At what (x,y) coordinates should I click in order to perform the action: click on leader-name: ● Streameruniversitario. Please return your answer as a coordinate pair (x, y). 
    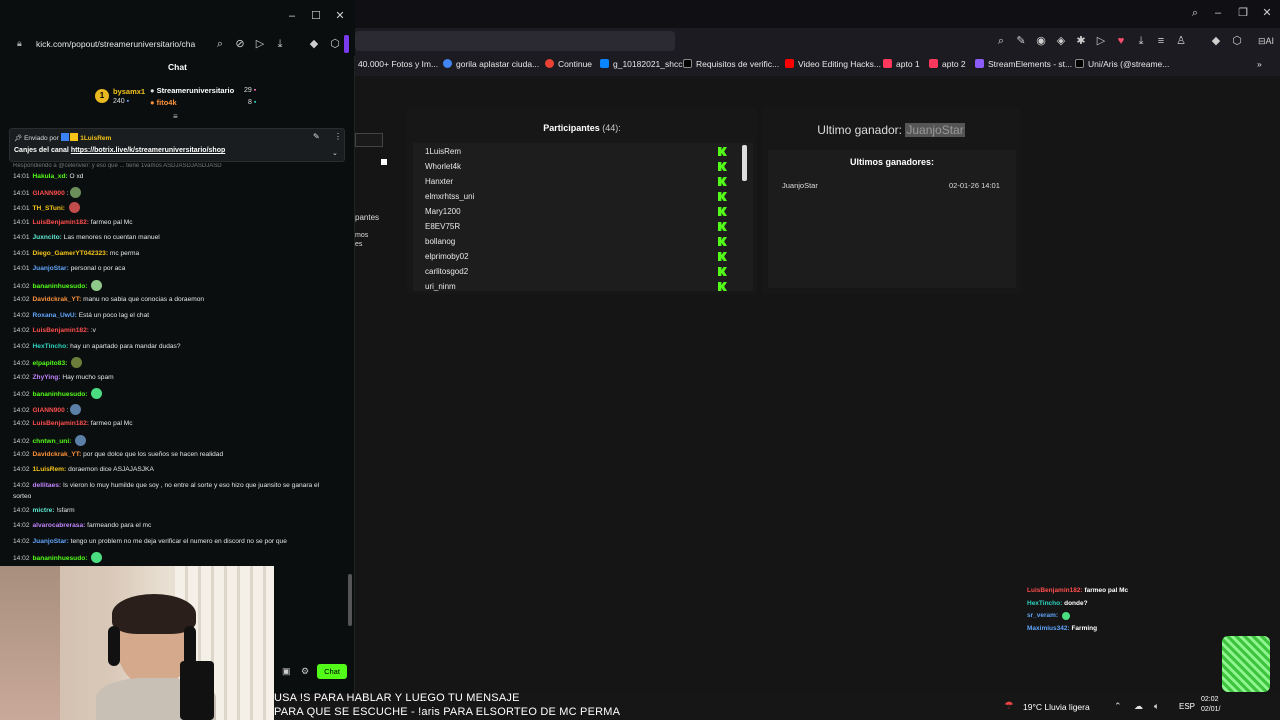
    Looking at the image, I should click on (192, 90).